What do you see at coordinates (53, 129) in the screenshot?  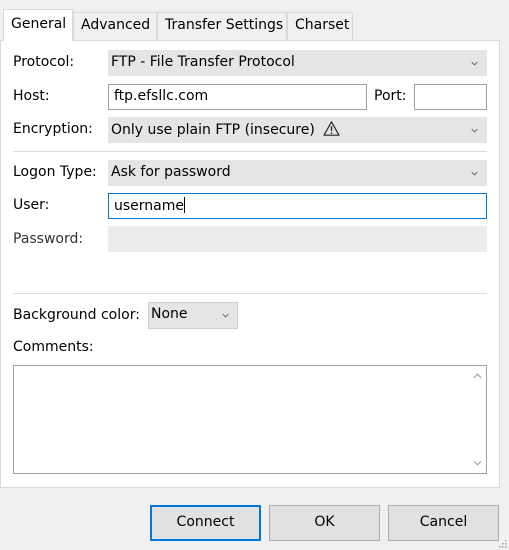 I see `encryption-label: Encryption:` at bounding box center [53, 129].